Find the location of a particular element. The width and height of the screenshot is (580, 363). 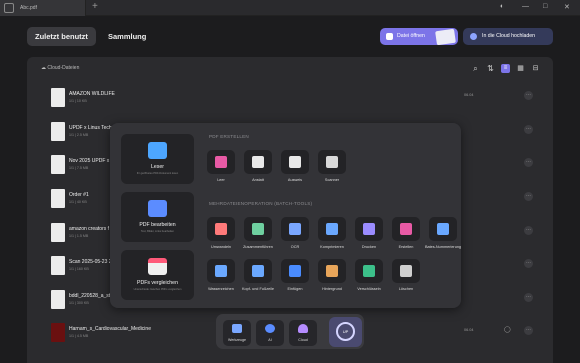

file-name: Nov 2025 UPDF x Li is located at coordinates (92, 161).